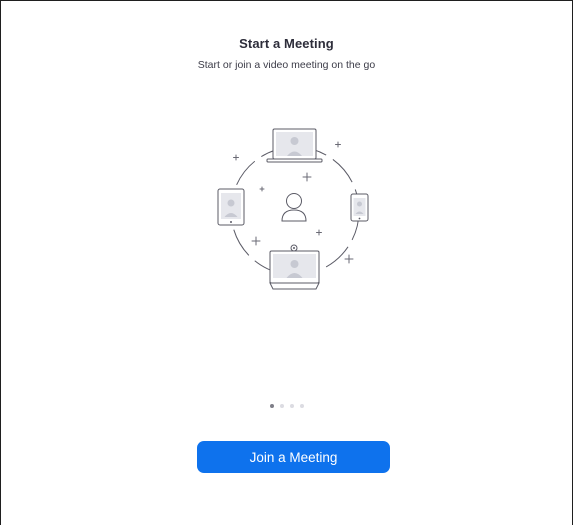 This screenshot has height=525, width=573. What do you see at coordinates (293, 457) in the screenshot?
I see `join-meeting-button: Join a Meeting` at bounding box center [293, 457].